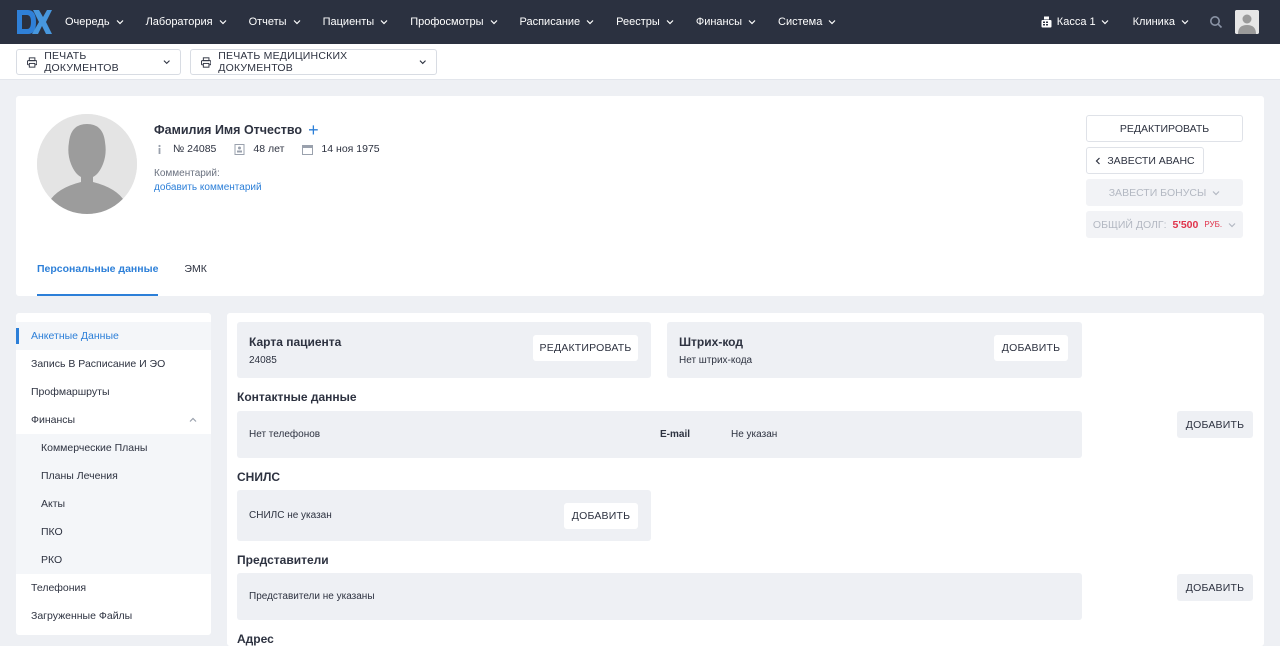  I want to click on sidebar-item-questionnaire: Анкетные Данные, so click(113, 336).